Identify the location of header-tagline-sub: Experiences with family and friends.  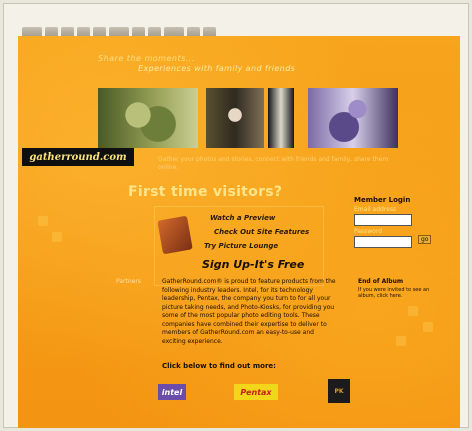
(217, 68).